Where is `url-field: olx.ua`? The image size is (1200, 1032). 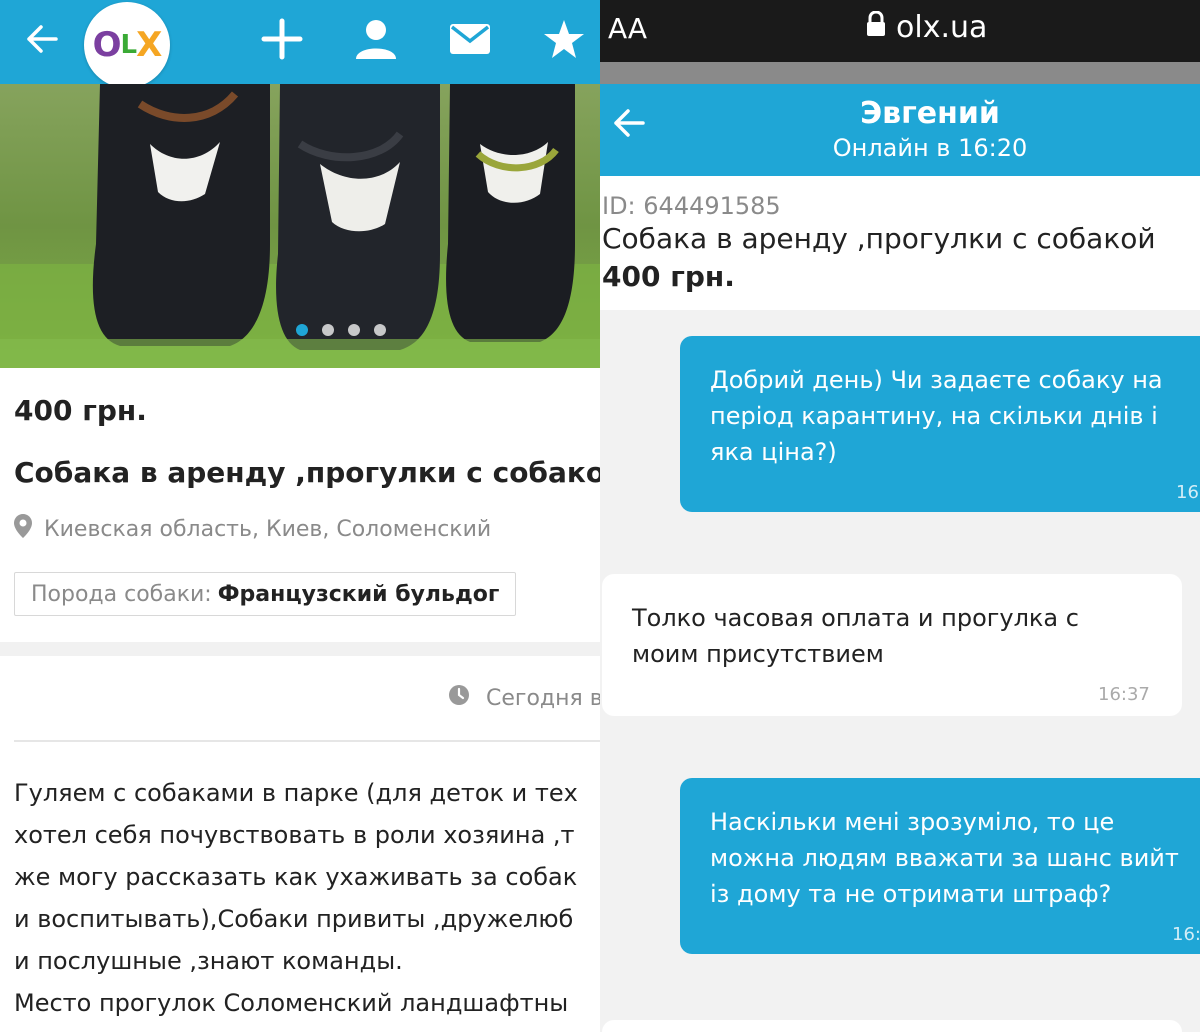 url-field: olx.ua is located at coordinates (926, 27).